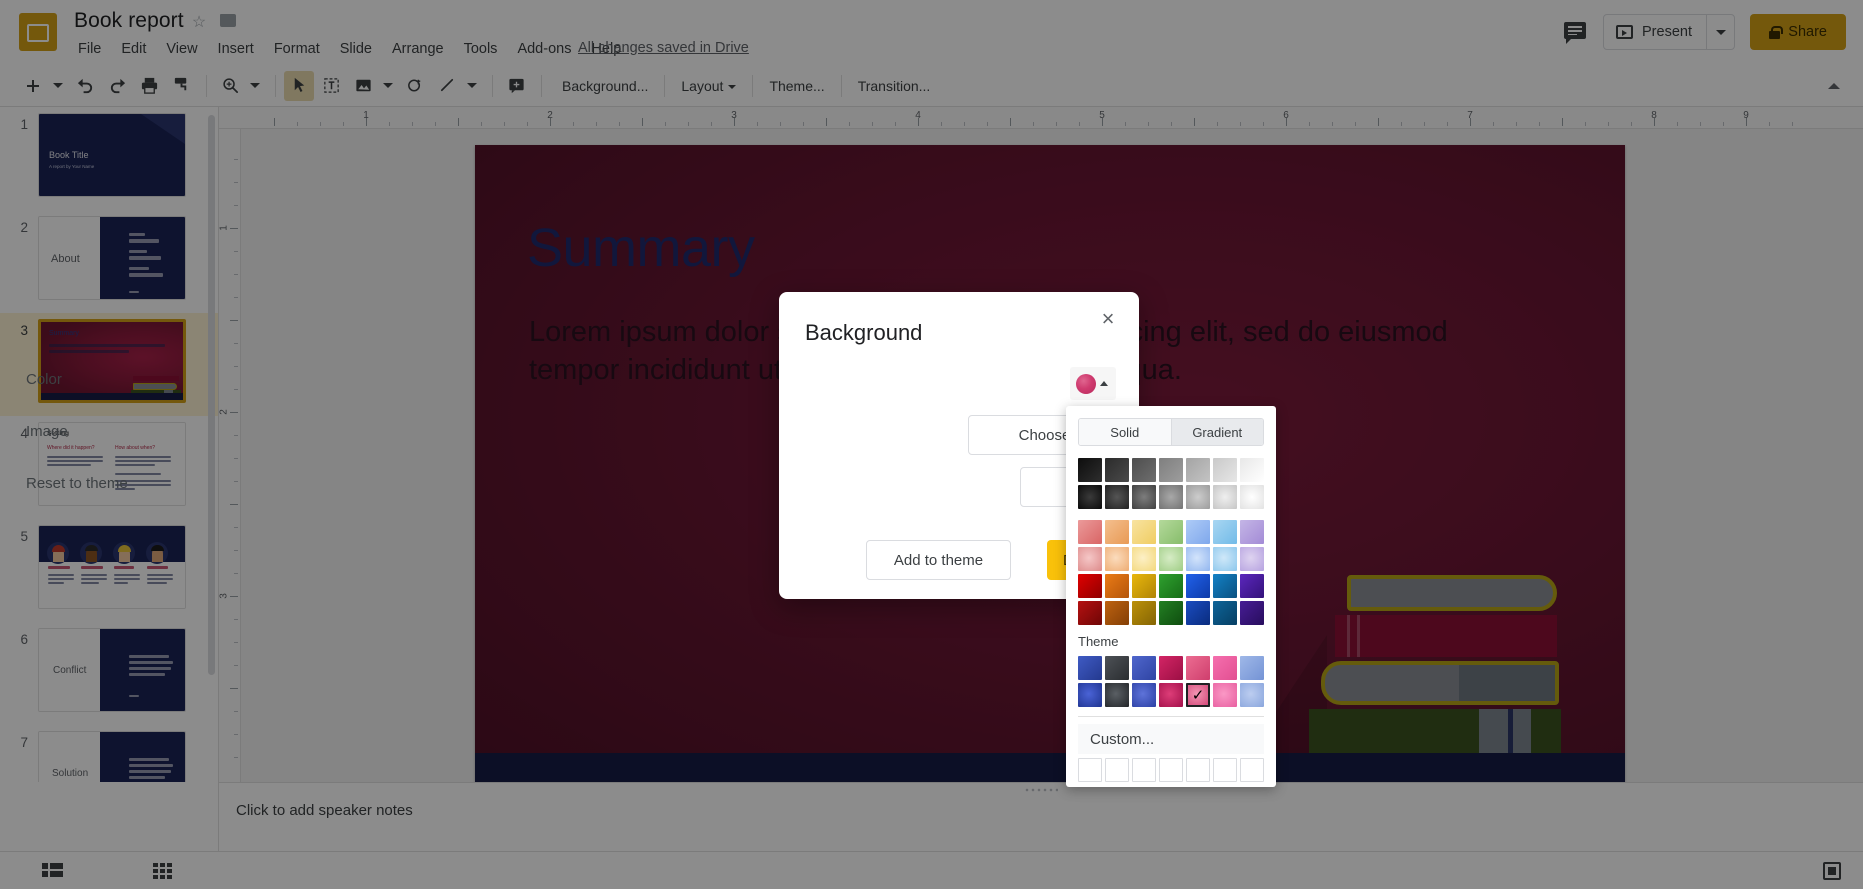 This screenshot has width=1863, height=889. What do you see at coordinates (112, 756) in the screenshot?
I see `slide-thumbnail: Solution` at bounding box center [112, 756].